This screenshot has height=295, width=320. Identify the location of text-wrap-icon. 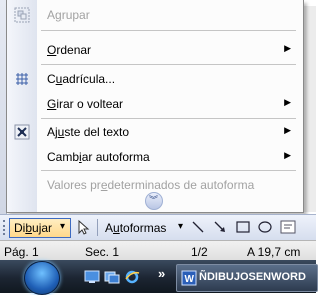
(22, 132).